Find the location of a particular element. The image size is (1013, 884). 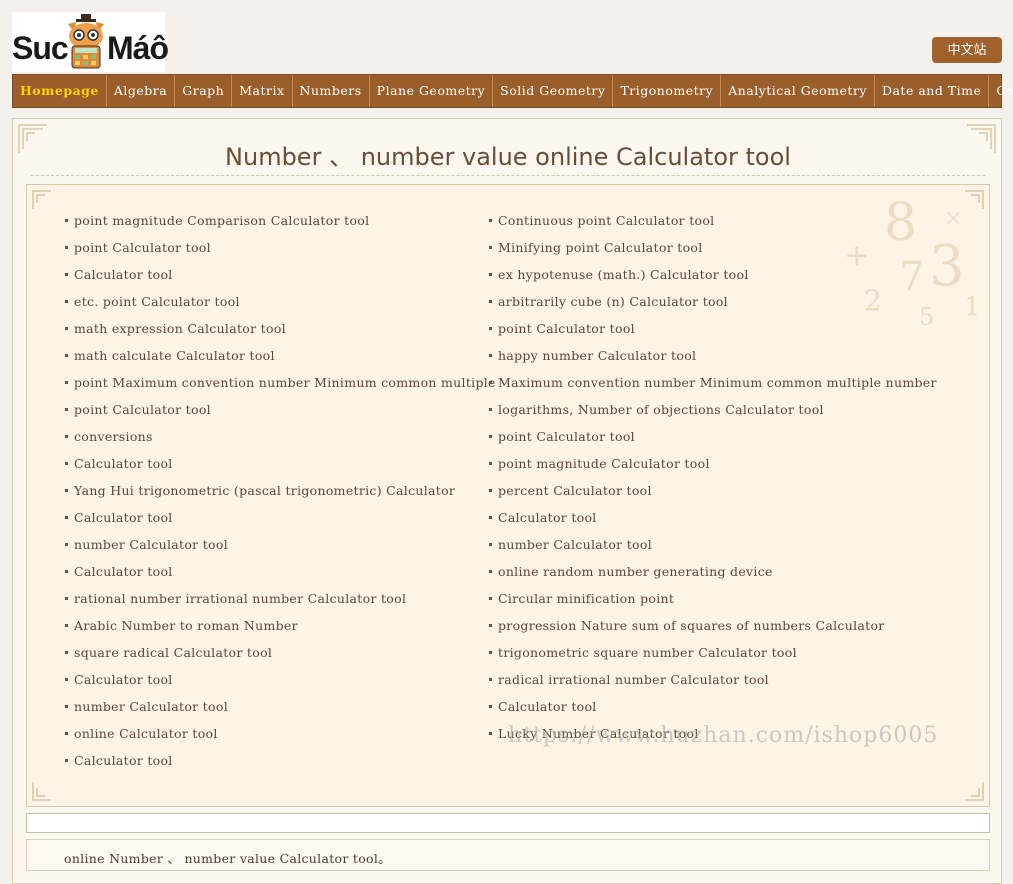

list-item: Minifying point Calculator tool is located at coordinates (713, 247).